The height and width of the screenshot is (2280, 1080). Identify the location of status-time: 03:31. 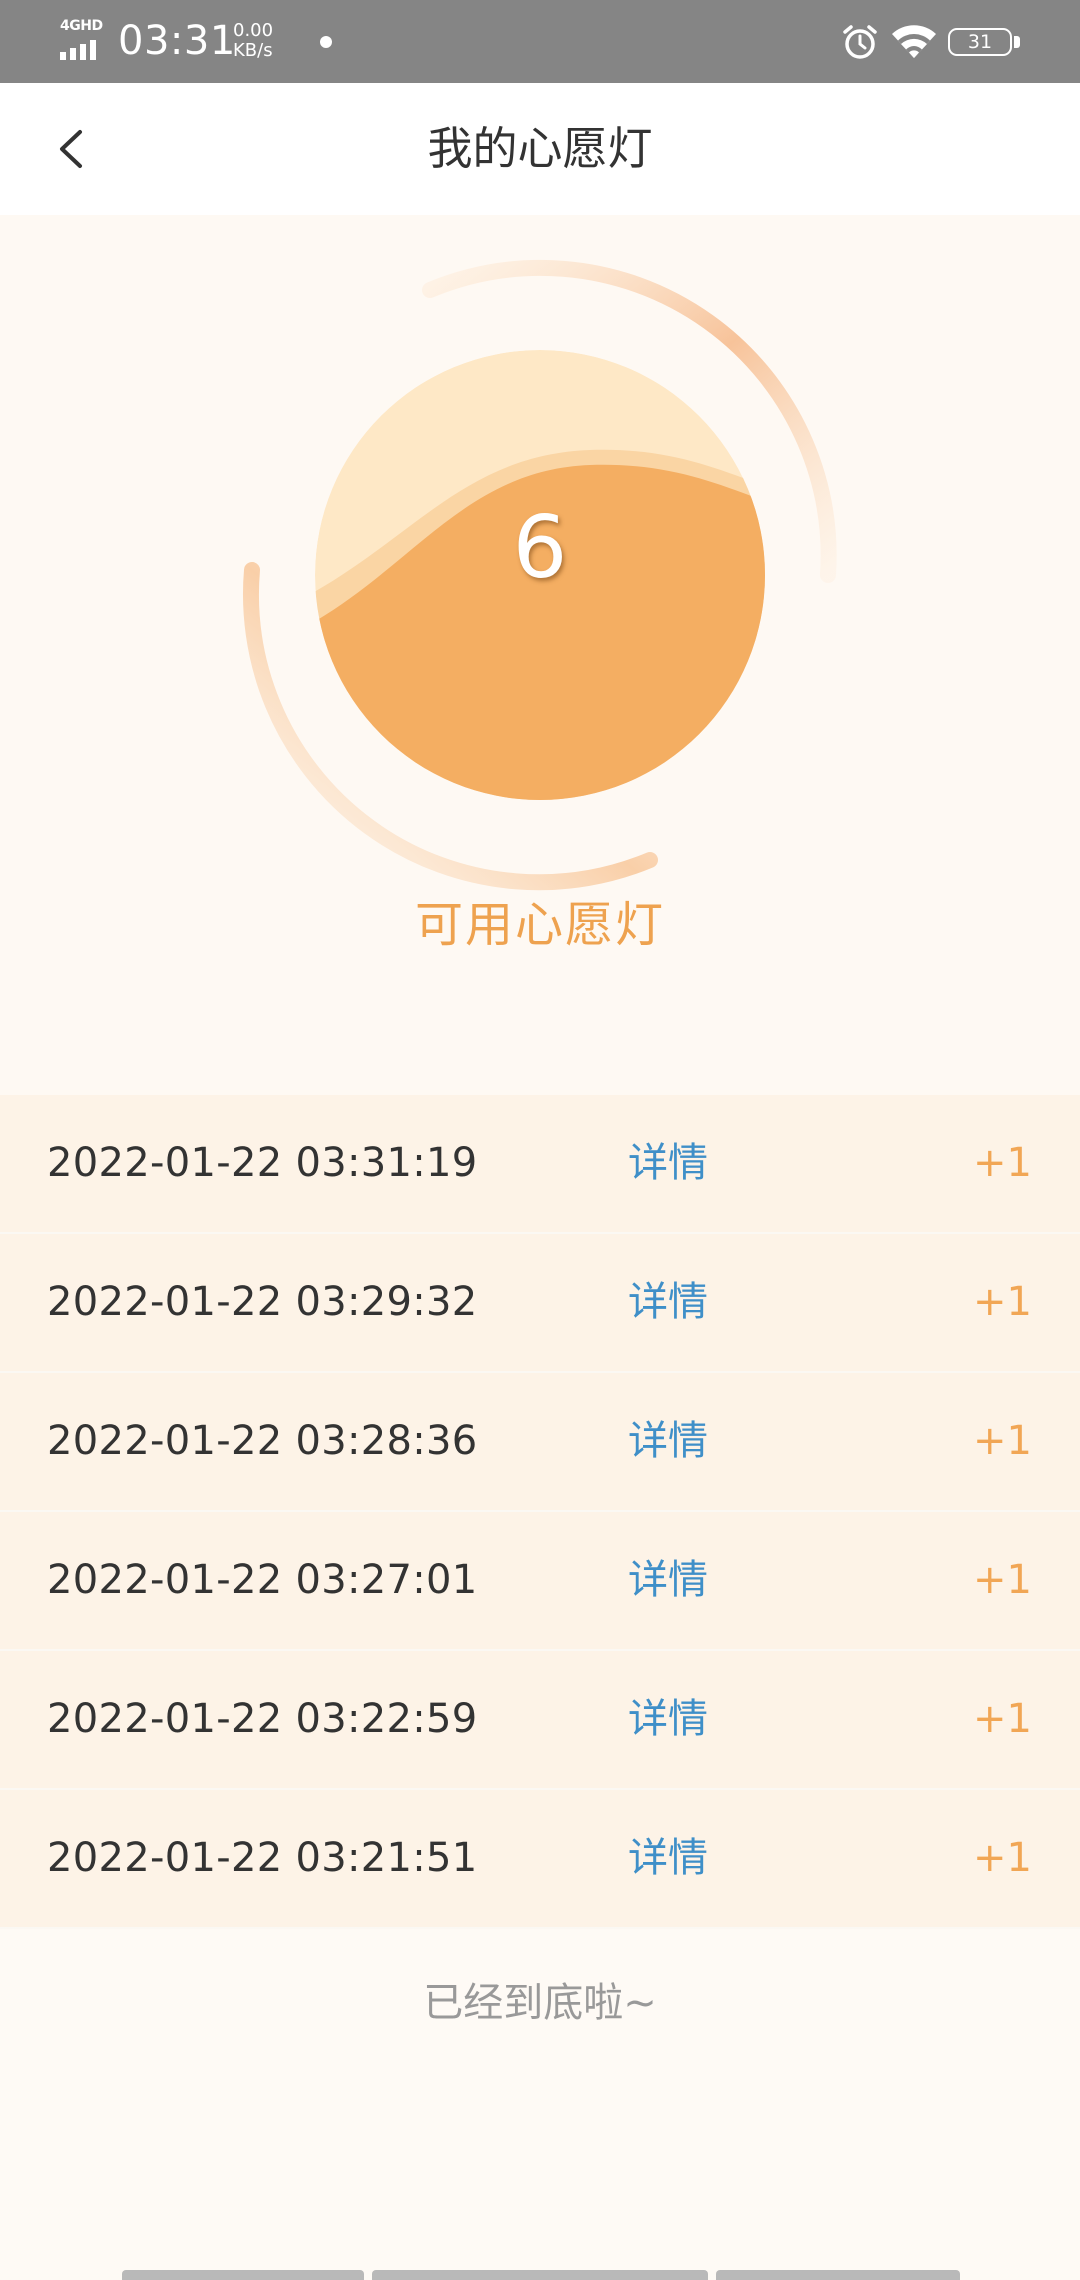
(177, 41).